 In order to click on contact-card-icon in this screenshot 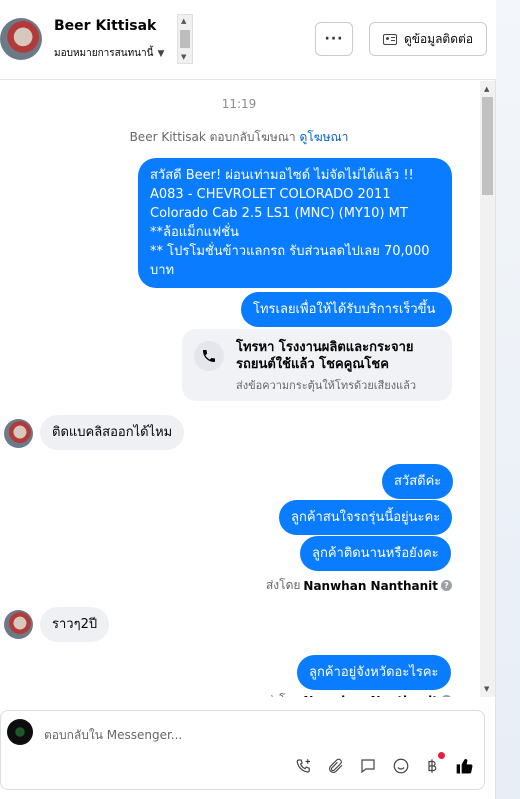, I will do `click(389, 39)`.